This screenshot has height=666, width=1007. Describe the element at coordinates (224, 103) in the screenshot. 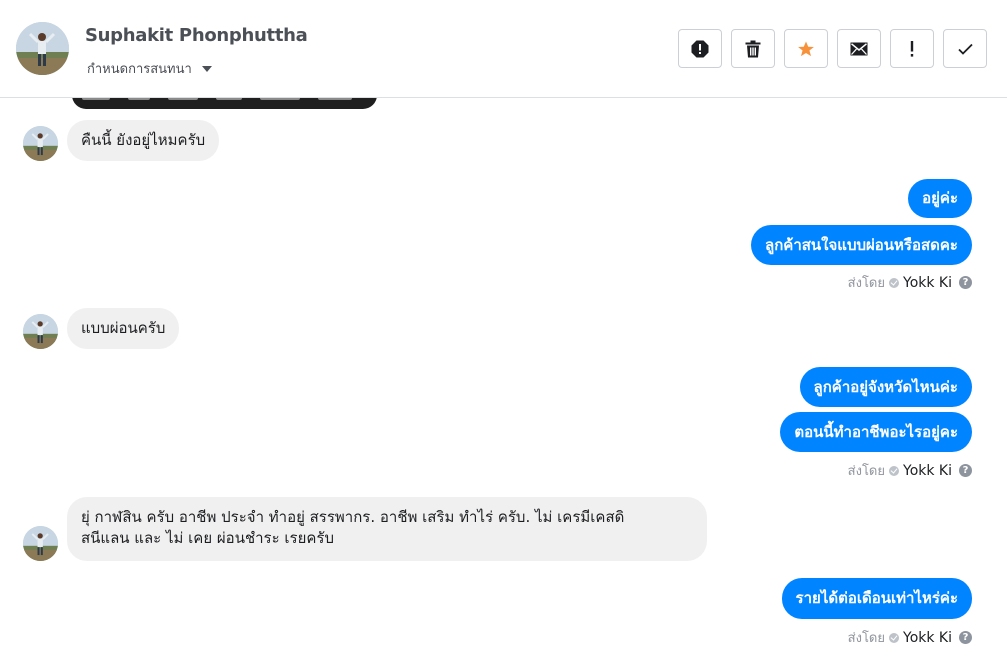

I see `previous-image-attachment` at that location.